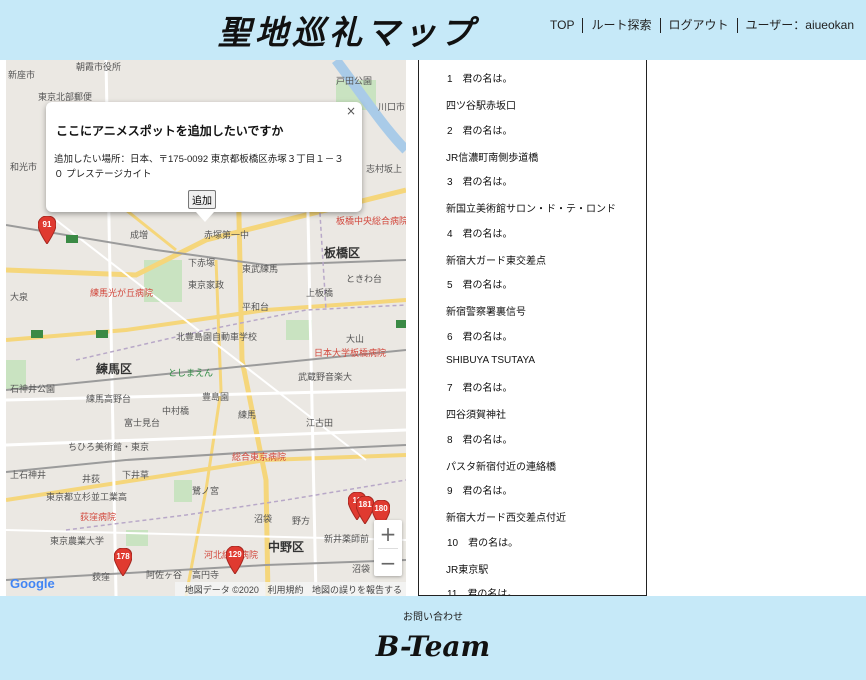  What do you see at coordinates (491, 360) in the screenshot?
I see `spot-place: SHIBUYA TSUTAYA` at bounding box center [491, 360].